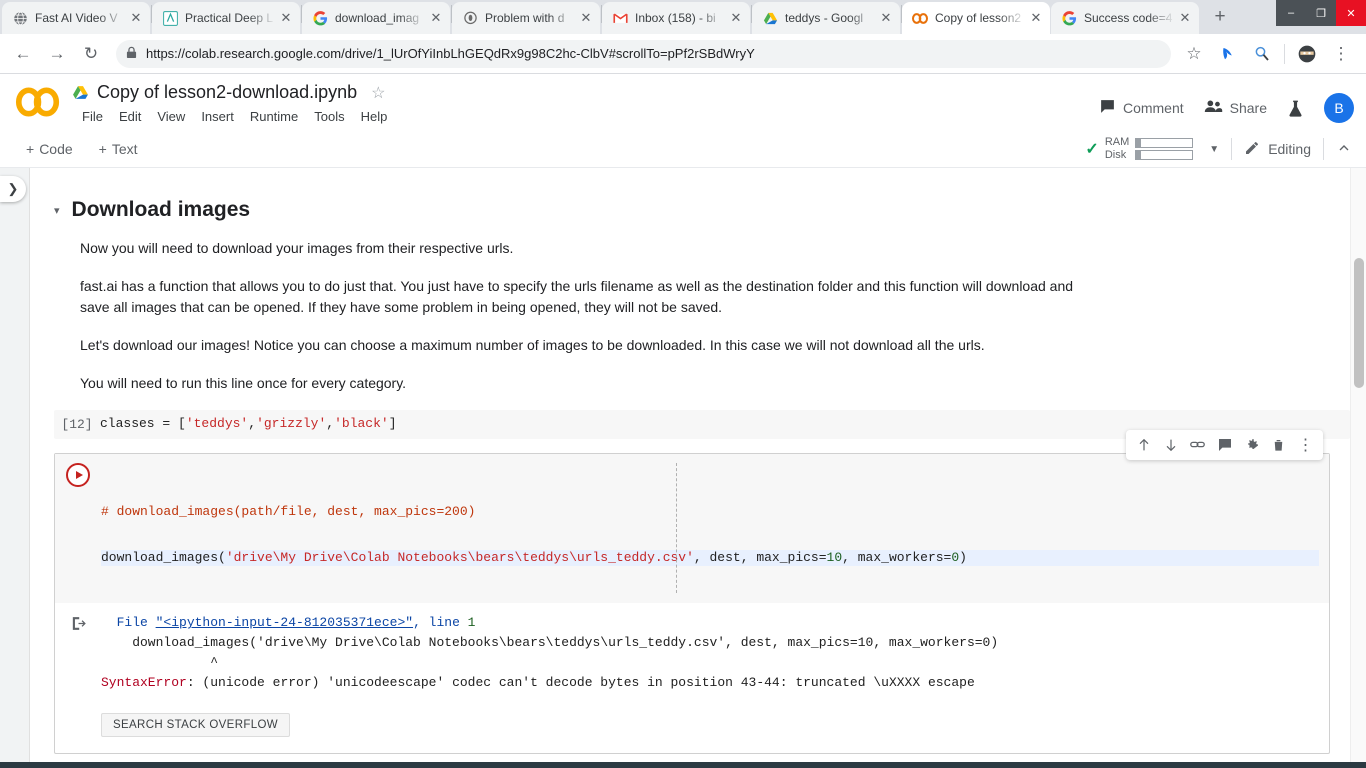  What do you see at coordinates (13, 189) in the screenshot?
I see `expand-sidebar-button: ❯` at bounding box center [13, 189].